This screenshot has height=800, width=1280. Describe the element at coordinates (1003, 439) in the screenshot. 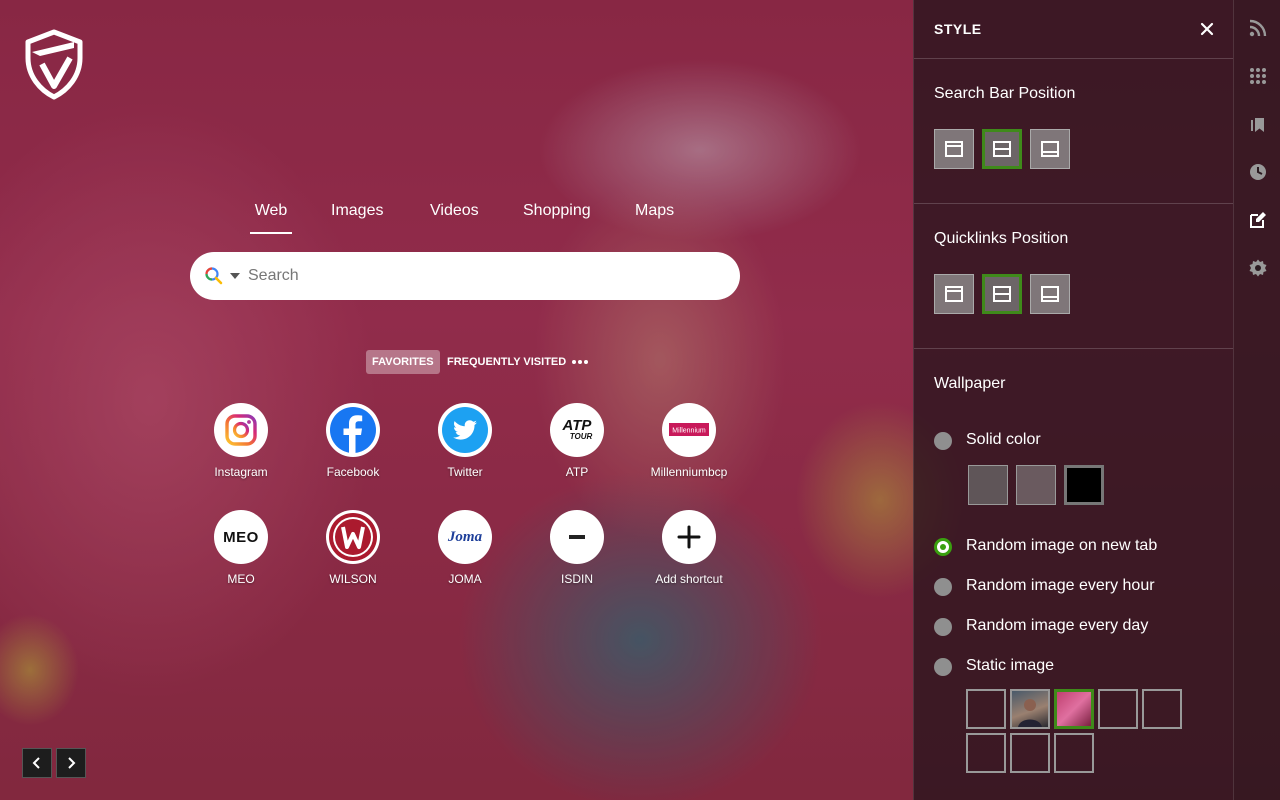

I see `radio-label: Solid color` at that location.